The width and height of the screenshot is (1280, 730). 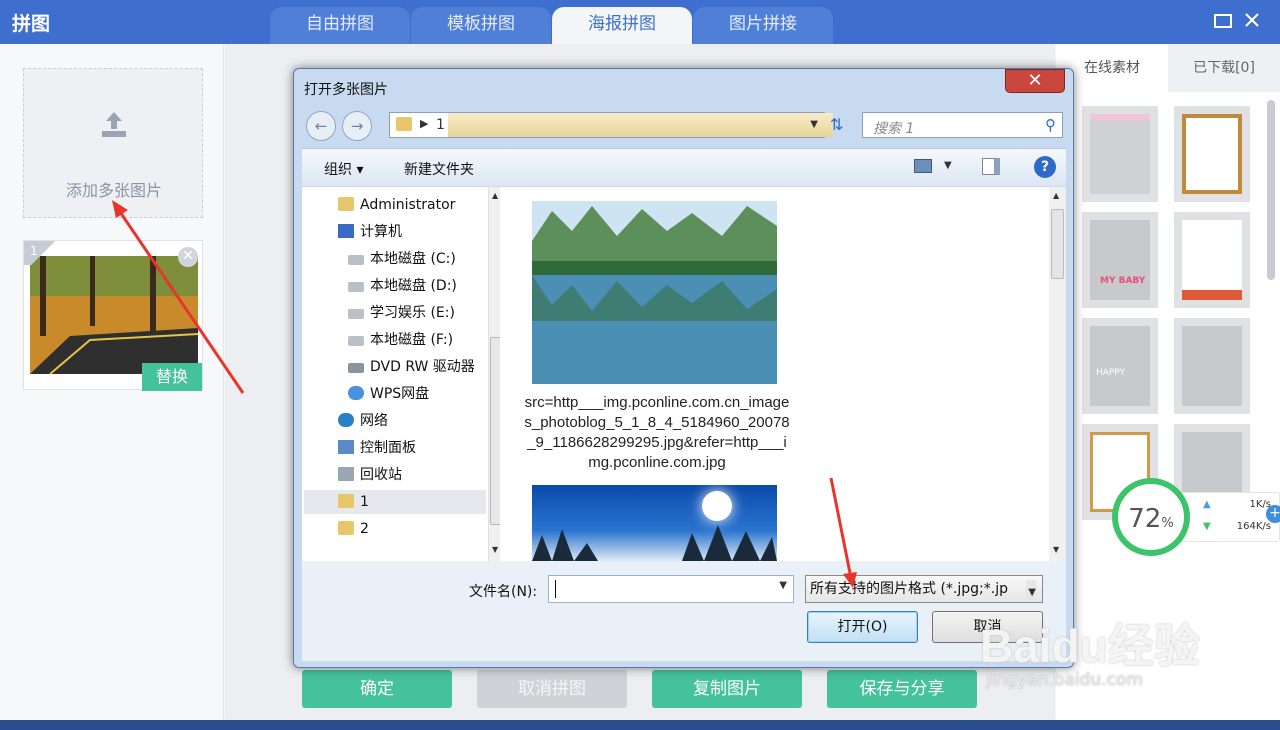 What do you see at coordinates (962, 125) in the screenshot?
I see `search-input: 搜索 1 ⚲` at bounding box center [962, 125].